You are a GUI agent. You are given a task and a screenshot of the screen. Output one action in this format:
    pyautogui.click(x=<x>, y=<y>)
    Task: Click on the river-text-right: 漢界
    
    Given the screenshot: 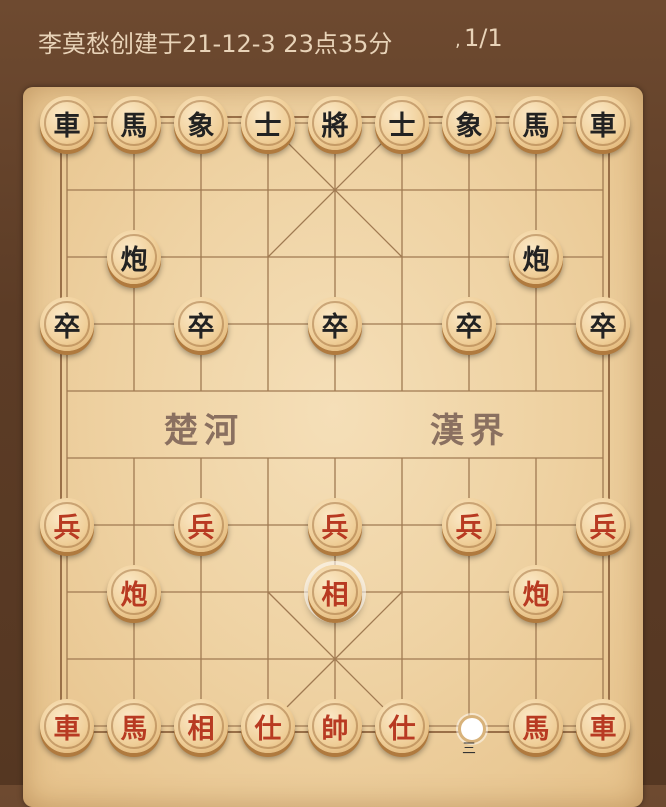 What is the action you would take?
    pyautogui.click(x=470, y=431)
    